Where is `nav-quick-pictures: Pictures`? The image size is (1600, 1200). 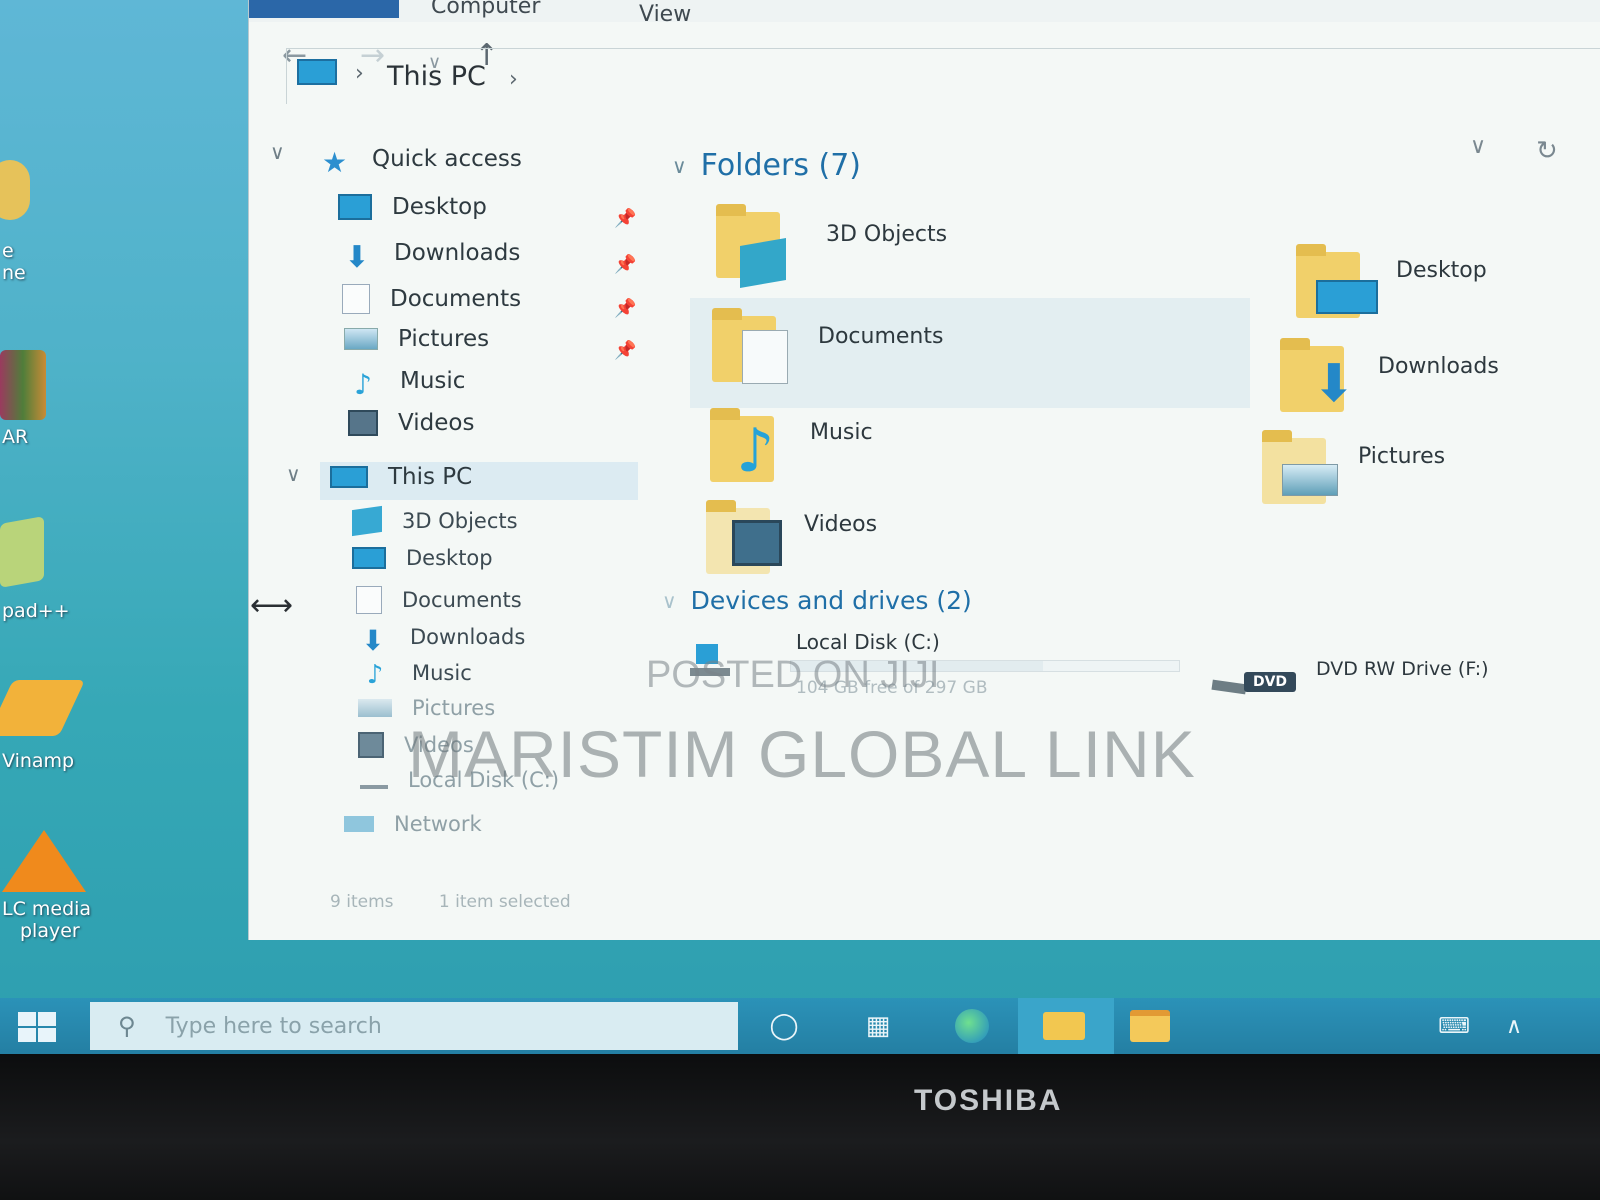
nav-quick-pictures: Pictures is located at coordinates (416, 339).